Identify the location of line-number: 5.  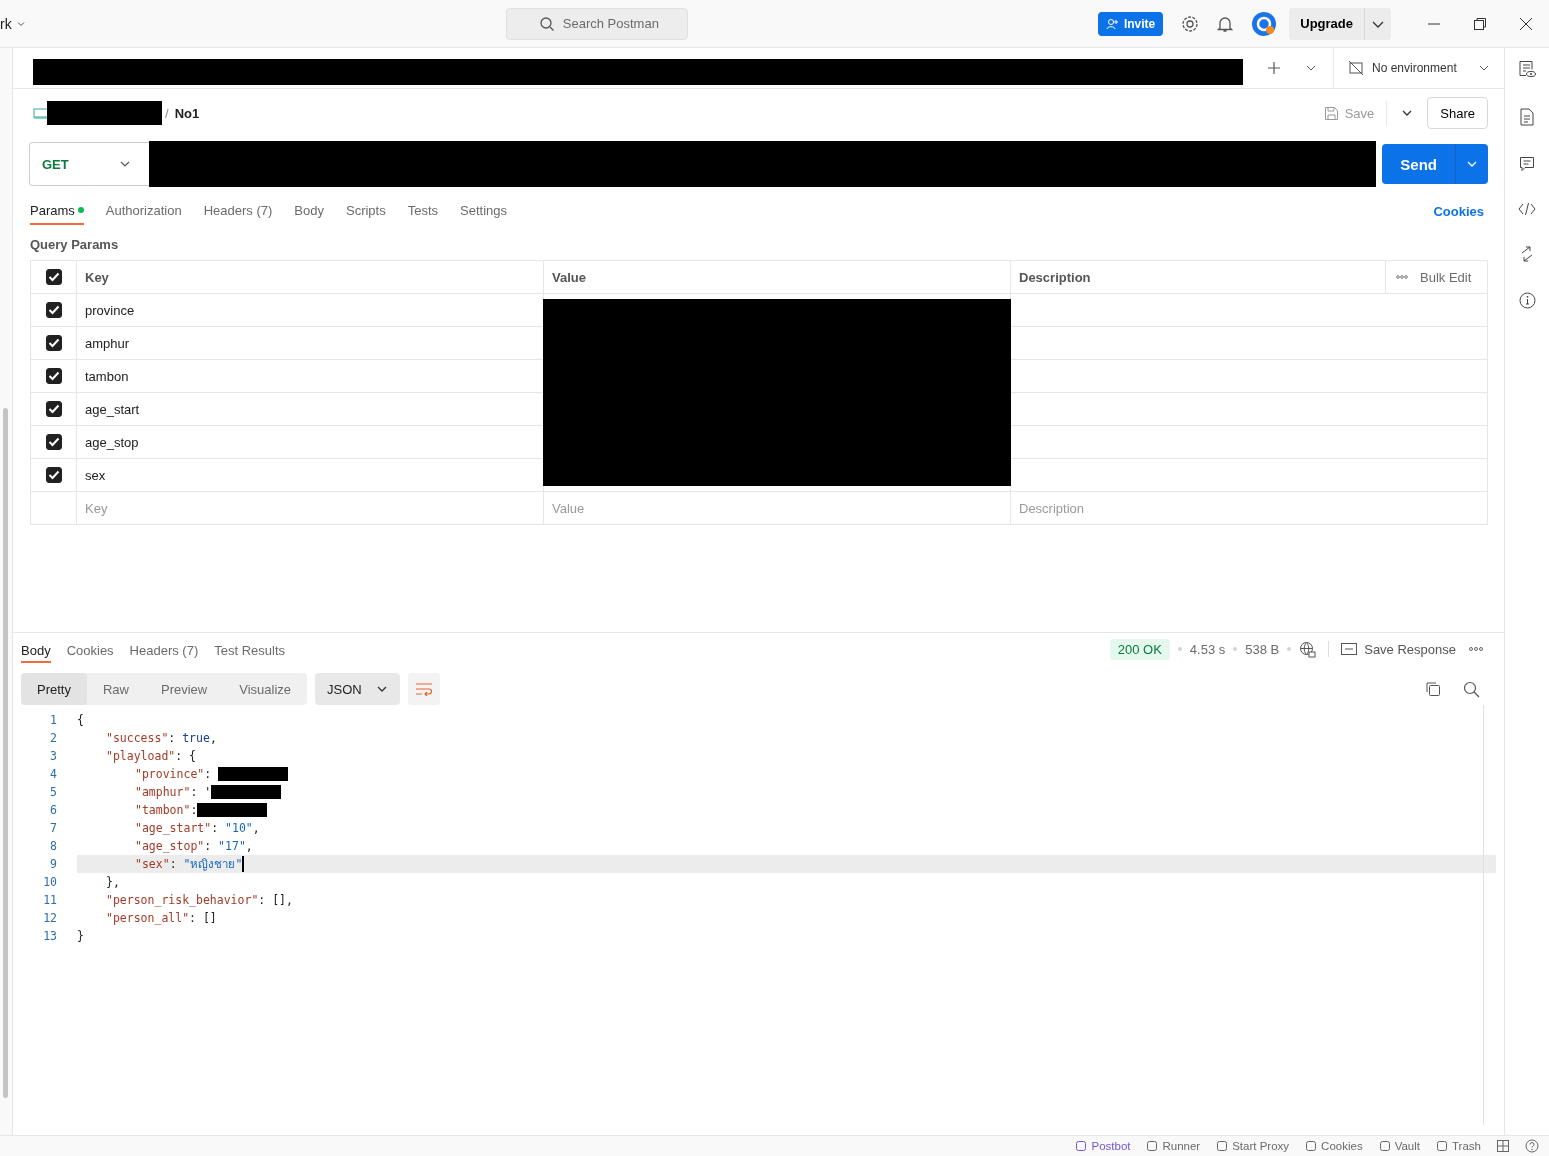
(53, 792).